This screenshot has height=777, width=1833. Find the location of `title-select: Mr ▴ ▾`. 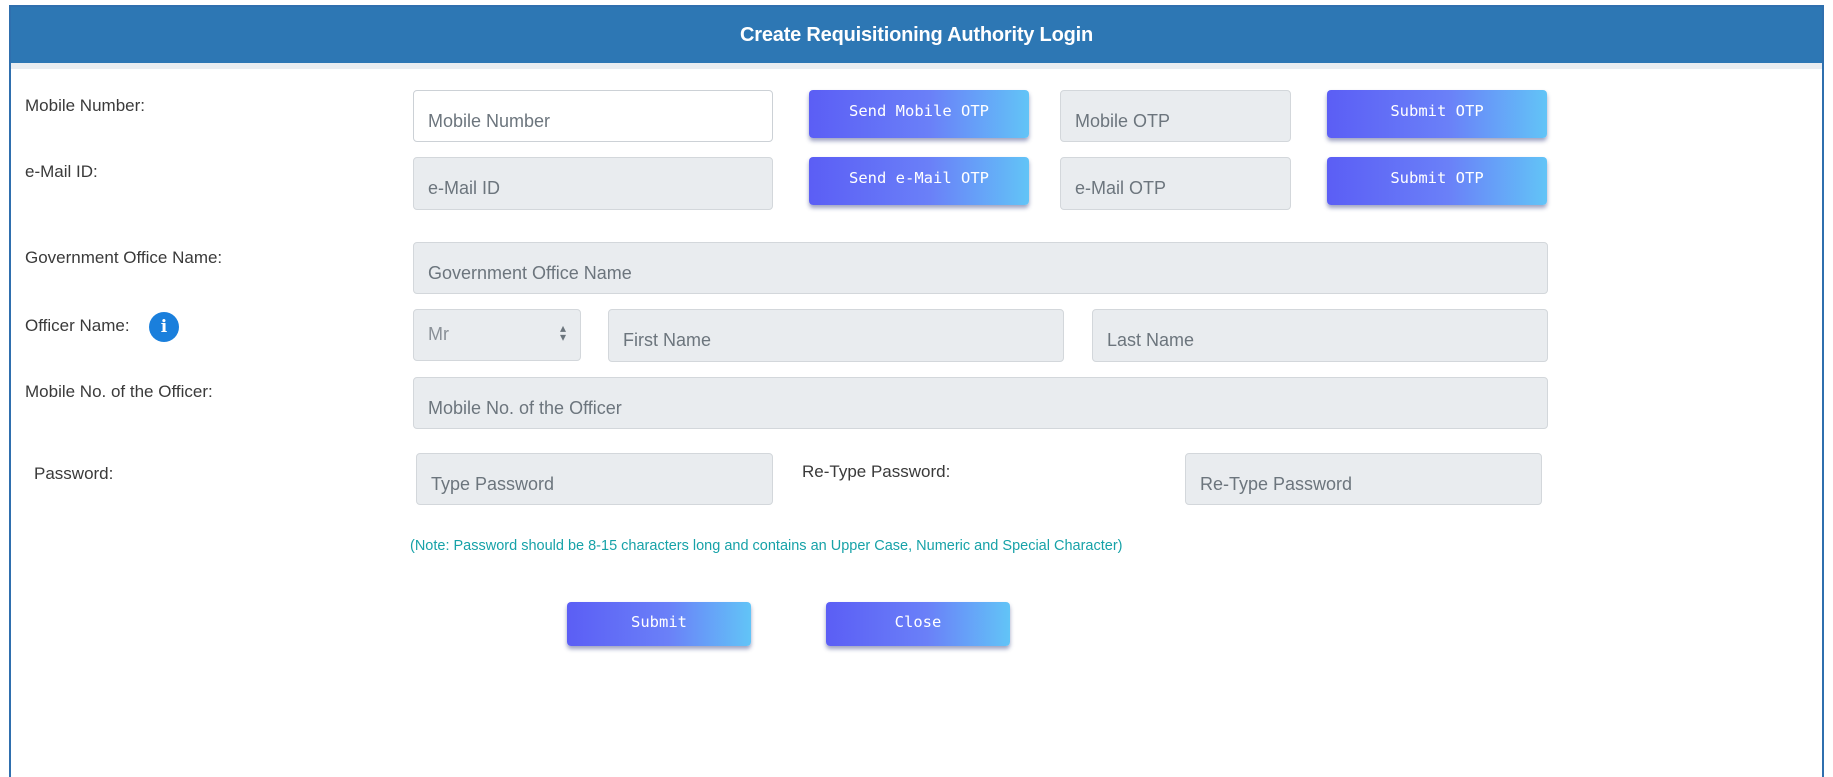

title-select: Mr ▴ ▾ is located at coordinates (497, 335).